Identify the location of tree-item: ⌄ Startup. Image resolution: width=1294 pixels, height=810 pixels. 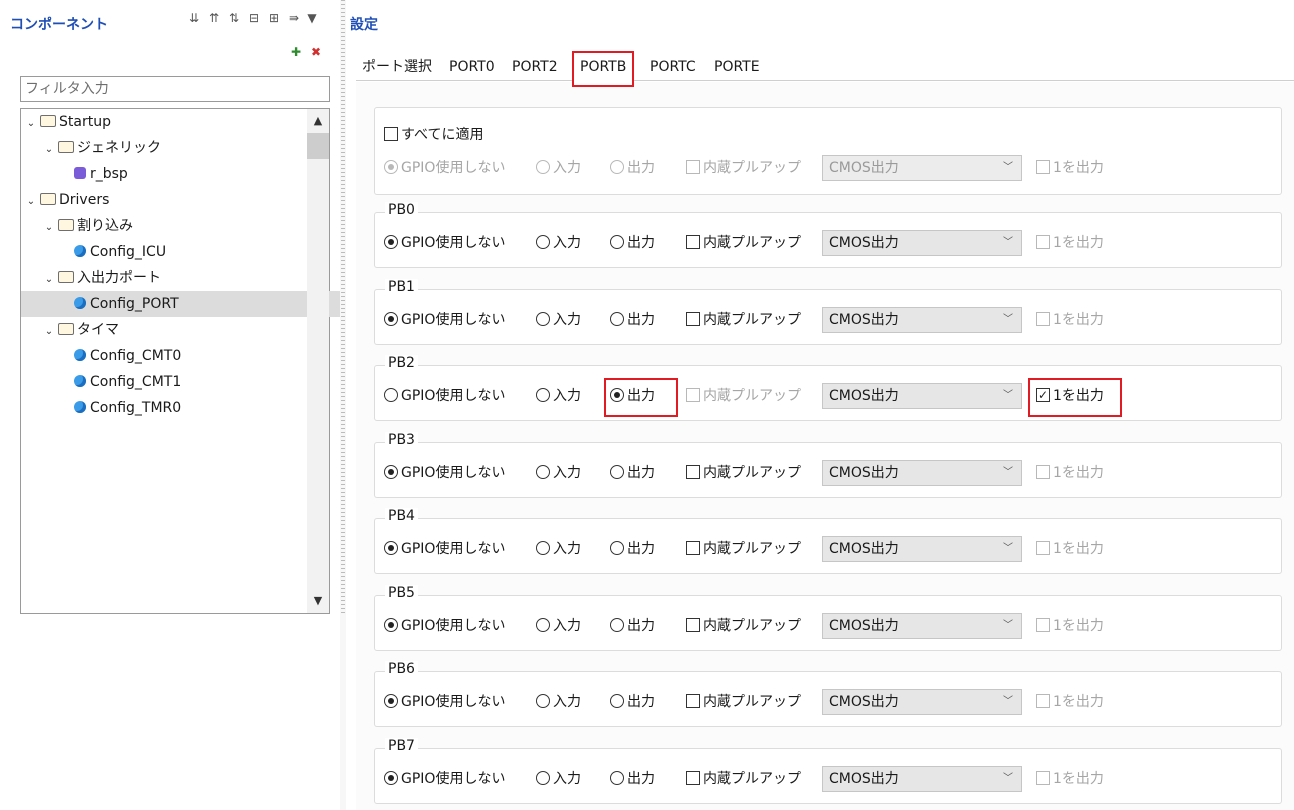
(67, 122).